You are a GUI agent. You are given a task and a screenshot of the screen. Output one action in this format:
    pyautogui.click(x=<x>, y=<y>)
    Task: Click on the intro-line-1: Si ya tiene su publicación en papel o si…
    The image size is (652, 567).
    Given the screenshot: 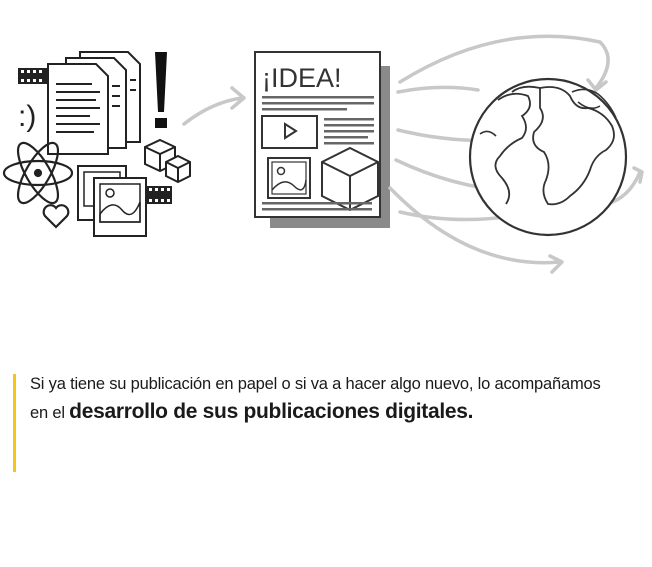 What is the action you would take?
    pyautogui.click(x=315, y=384)
    